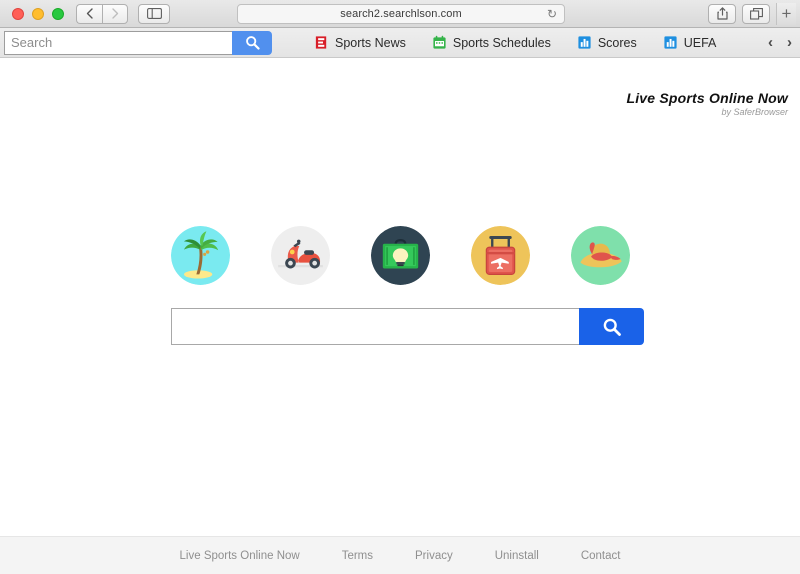 The image size is (800, 574). I want to click on titlebar-right-tools: +, so click(752, 13).